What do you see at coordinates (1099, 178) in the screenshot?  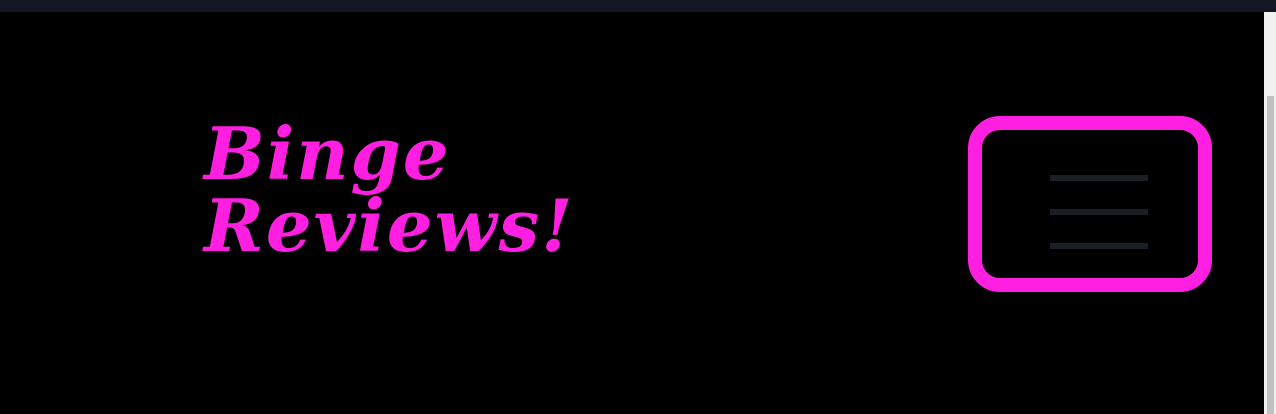 I see `hamburger-menu-icon-bar-top` at bounding box center [1099, 178].